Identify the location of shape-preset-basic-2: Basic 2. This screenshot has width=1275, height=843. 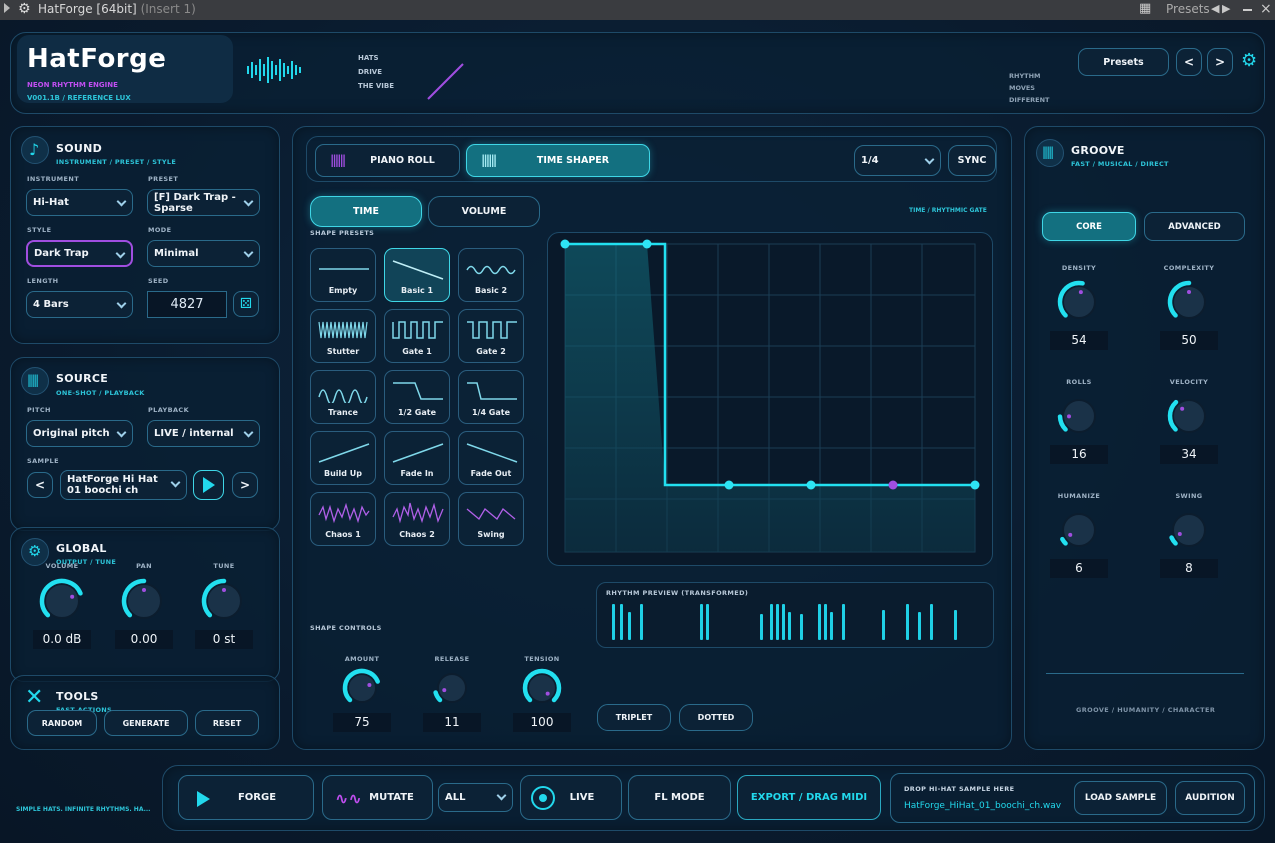
(491, 275).